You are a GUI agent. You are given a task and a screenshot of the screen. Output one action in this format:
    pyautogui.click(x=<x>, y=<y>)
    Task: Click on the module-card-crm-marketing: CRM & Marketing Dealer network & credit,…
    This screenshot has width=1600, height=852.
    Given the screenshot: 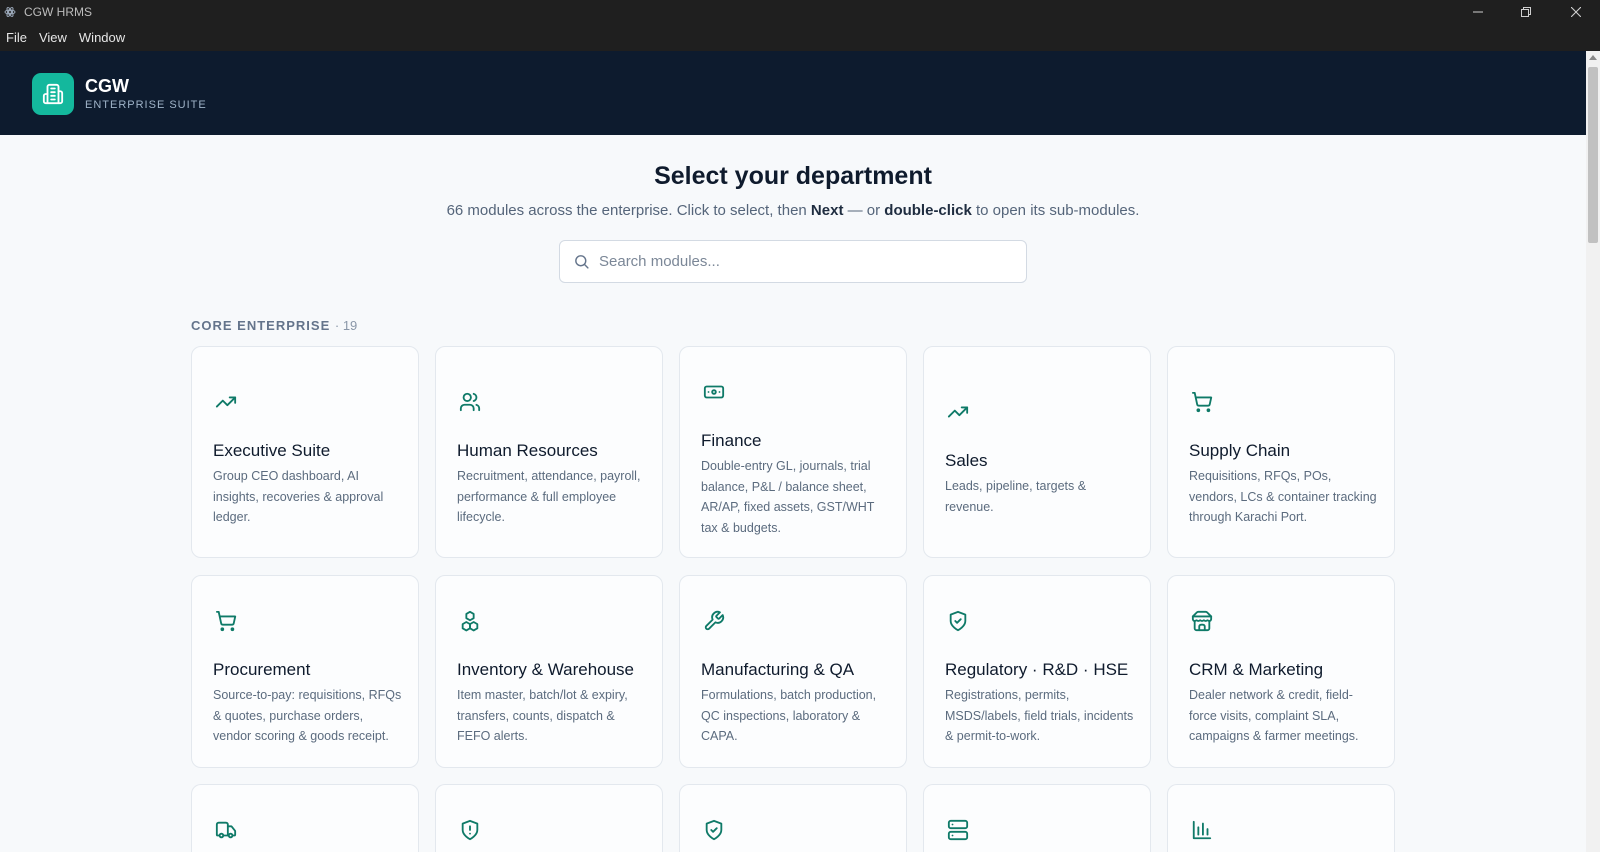 What is the action you would take?
    pyautogui.click(x=1281, y=671)
    